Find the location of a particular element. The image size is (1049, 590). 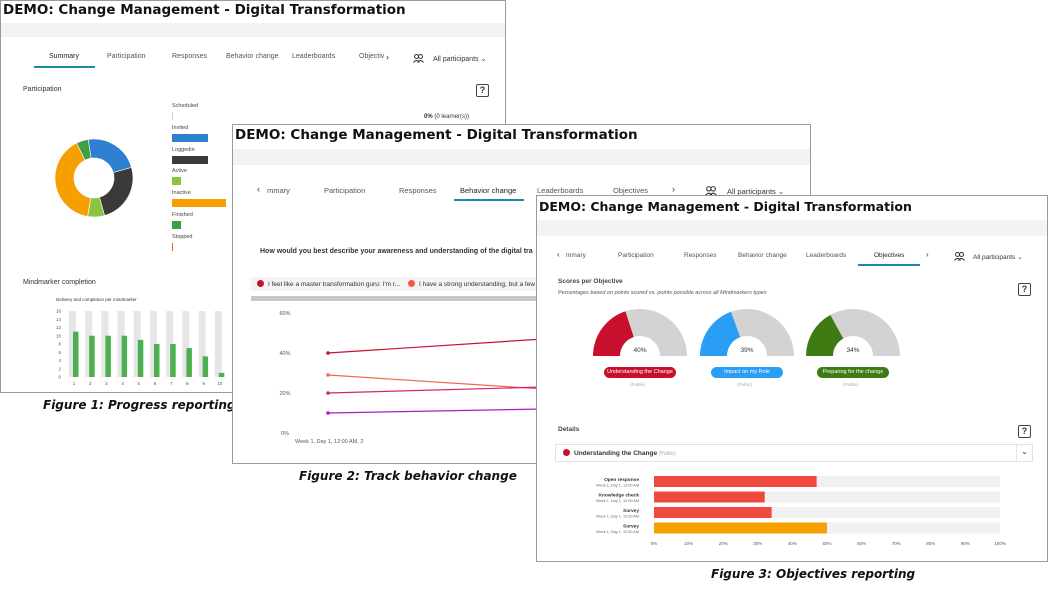

gauge: 39% is located at coordinates (747, 332).